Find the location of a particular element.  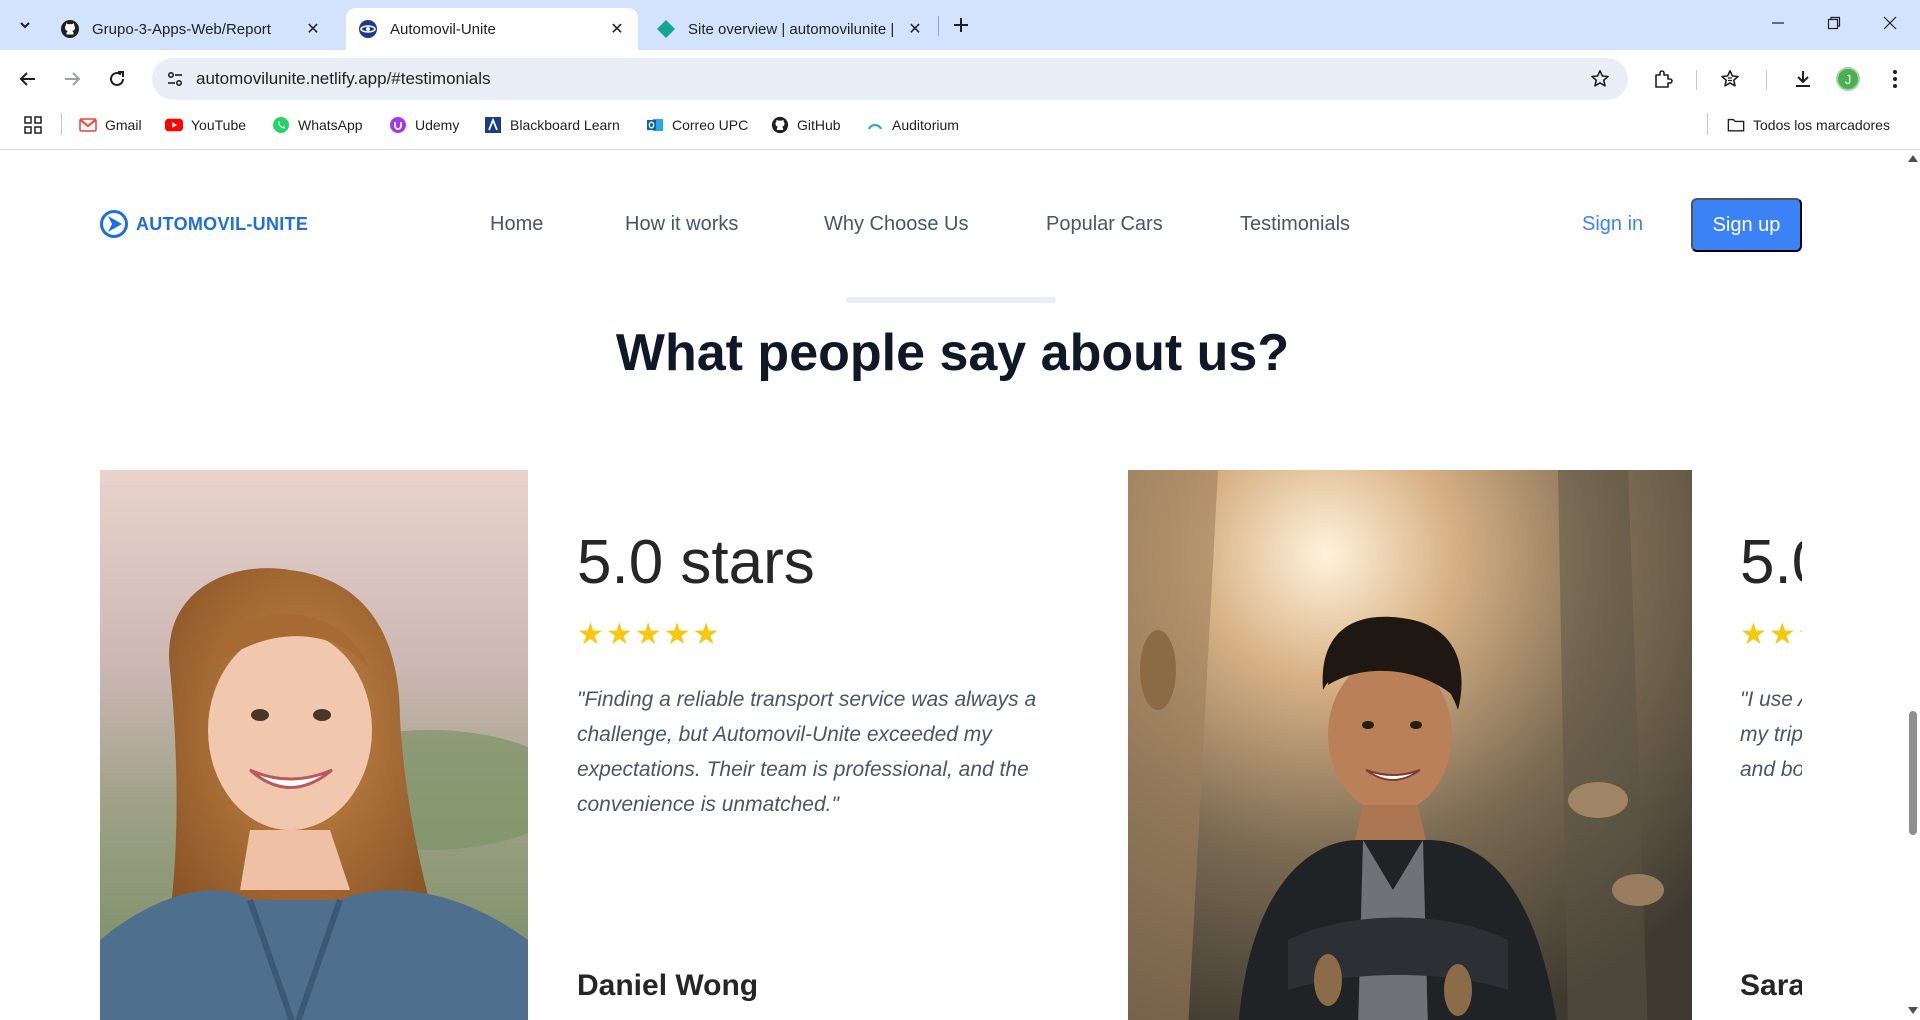

tab-separator is located at coordinates (938, 26).